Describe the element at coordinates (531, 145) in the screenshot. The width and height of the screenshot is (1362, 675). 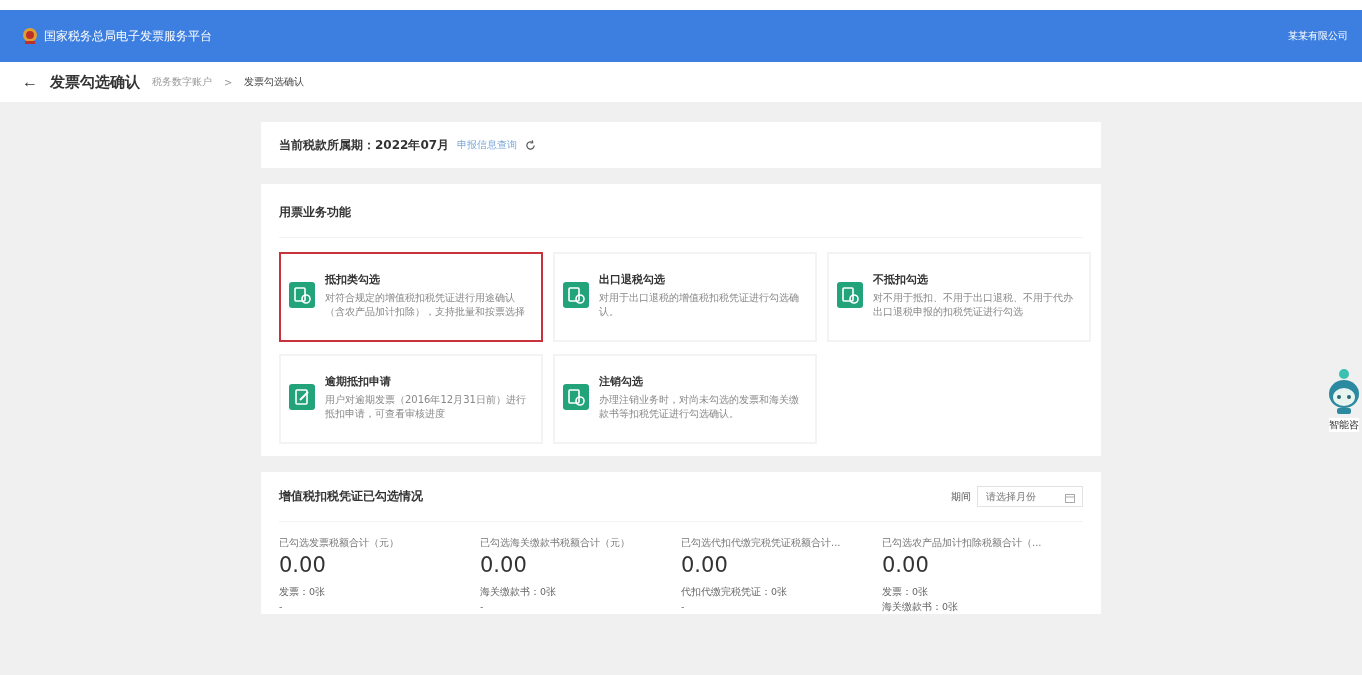
I see `refresh-icon` at that location.